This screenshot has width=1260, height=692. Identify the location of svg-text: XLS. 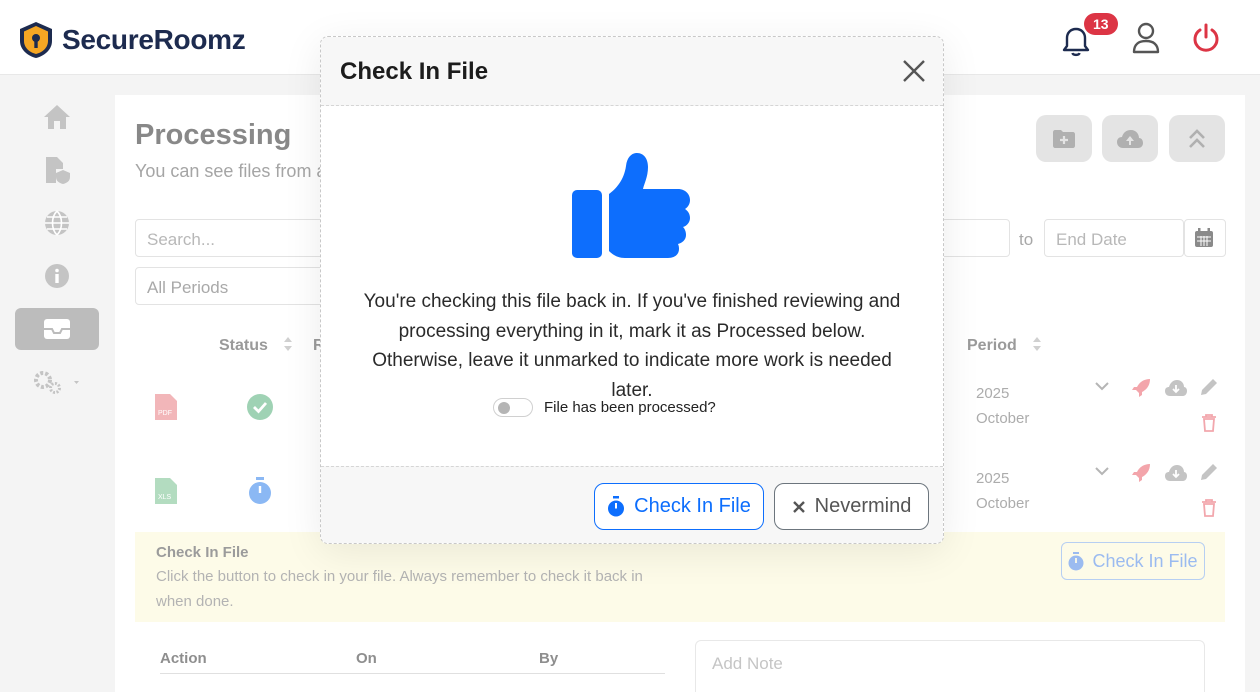
(165, 497).